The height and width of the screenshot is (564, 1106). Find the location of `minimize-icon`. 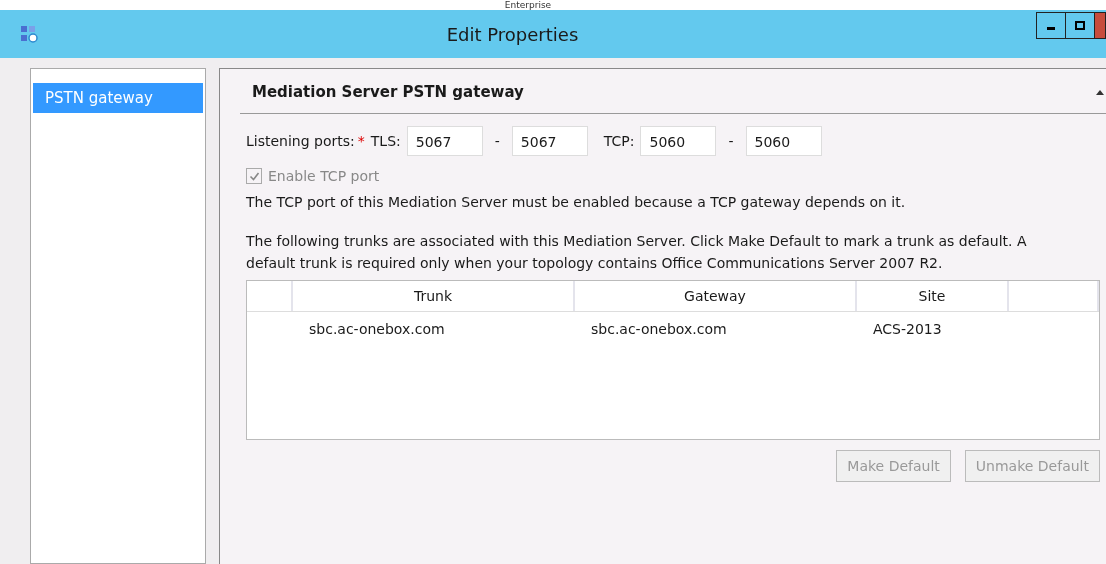

minimize-icon is located at coordinates (1051, 28).